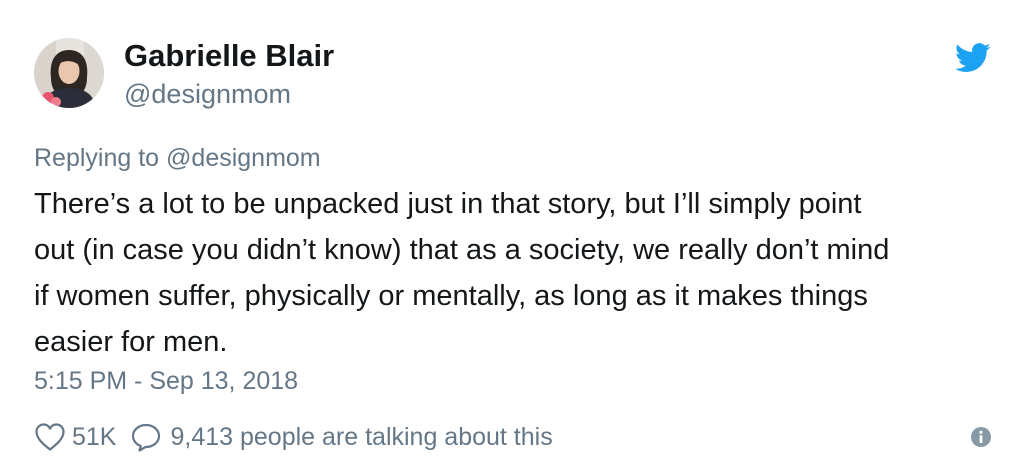 The image size is (1030, 476). I want to click on tweet-text-line: easier for men., so click(131, 342).